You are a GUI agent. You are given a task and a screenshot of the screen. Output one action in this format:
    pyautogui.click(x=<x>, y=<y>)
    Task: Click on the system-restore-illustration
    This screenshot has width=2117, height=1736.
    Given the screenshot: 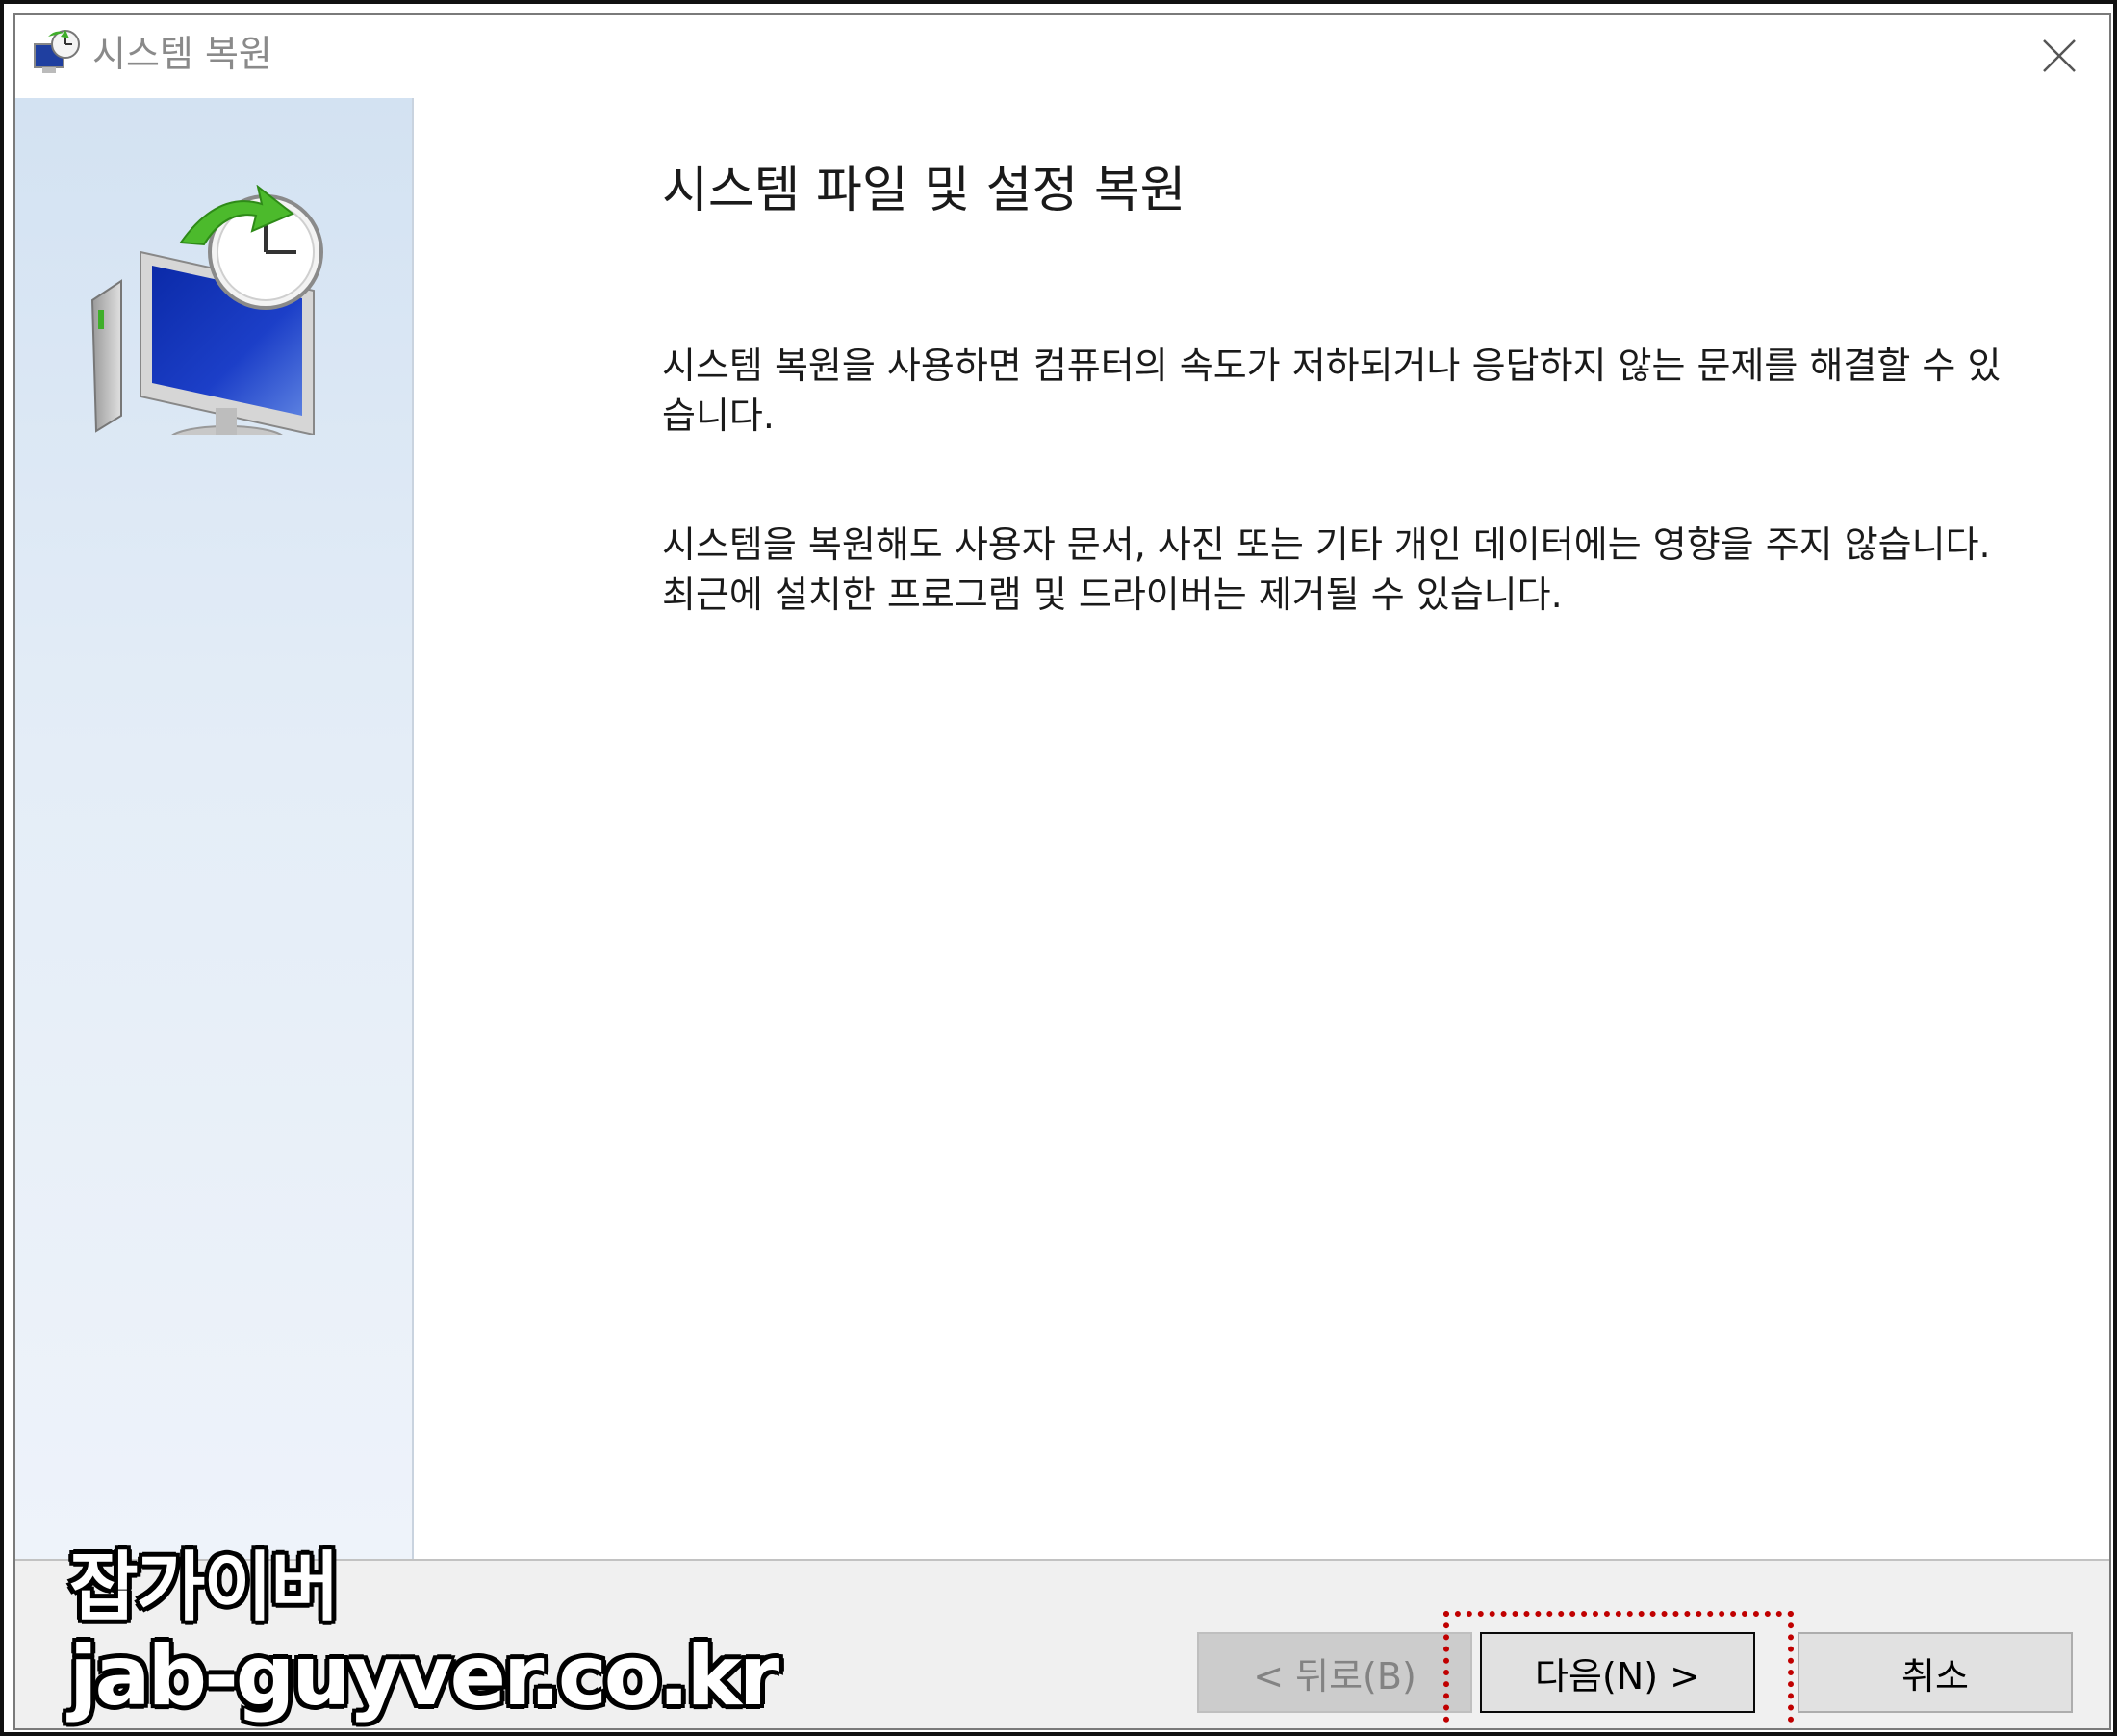 What is the action you would take?
    pyautogui.click(x=207, y=310)
    